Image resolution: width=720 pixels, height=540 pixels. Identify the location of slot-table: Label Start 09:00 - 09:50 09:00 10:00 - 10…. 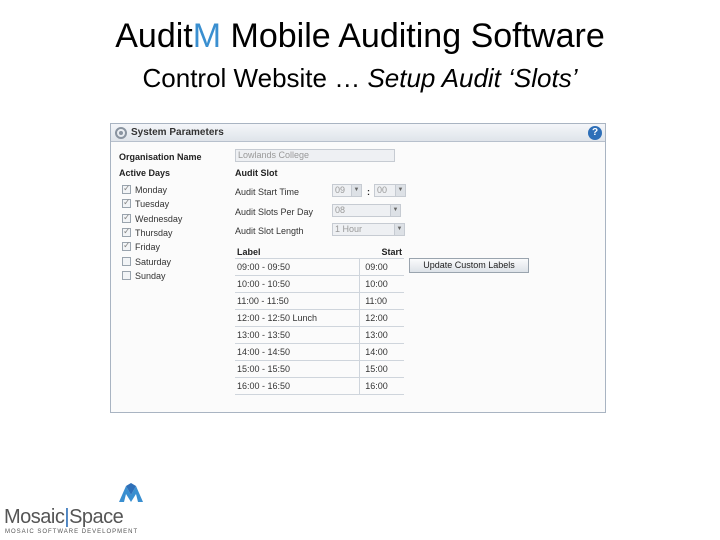
(319, 320).